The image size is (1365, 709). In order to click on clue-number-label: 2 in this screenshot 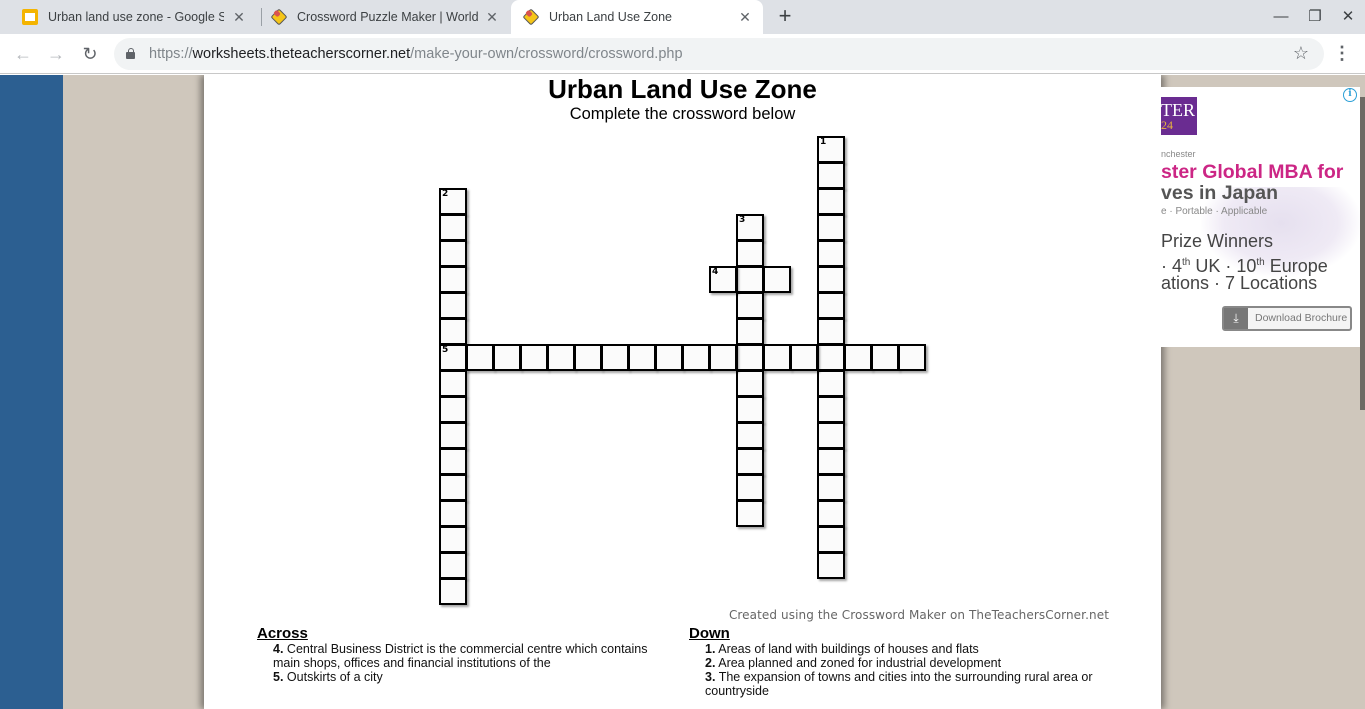, I will do `click(445, 194)`.